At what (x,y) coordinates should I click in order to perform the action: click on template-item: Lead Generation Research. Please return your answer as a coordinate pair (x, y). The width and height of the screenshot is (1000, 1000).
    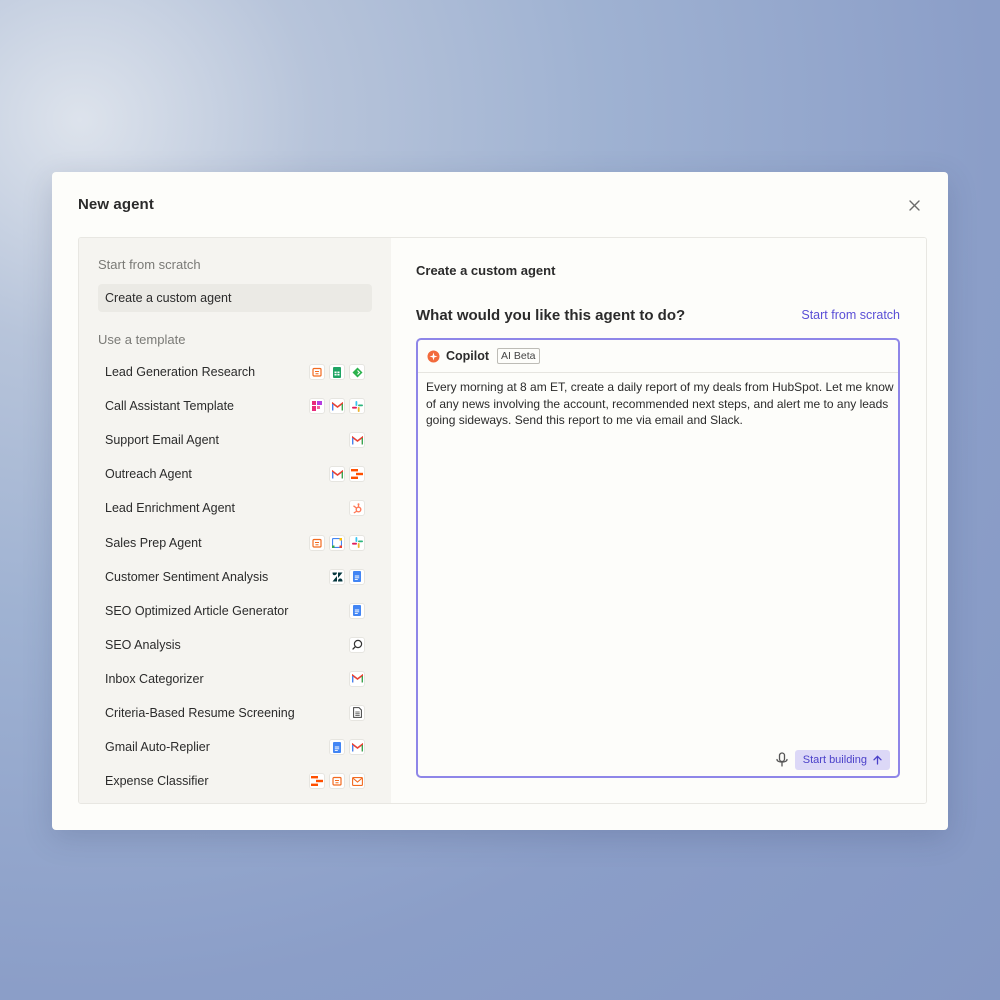
    Looking at the image, I should click on (235, 372).